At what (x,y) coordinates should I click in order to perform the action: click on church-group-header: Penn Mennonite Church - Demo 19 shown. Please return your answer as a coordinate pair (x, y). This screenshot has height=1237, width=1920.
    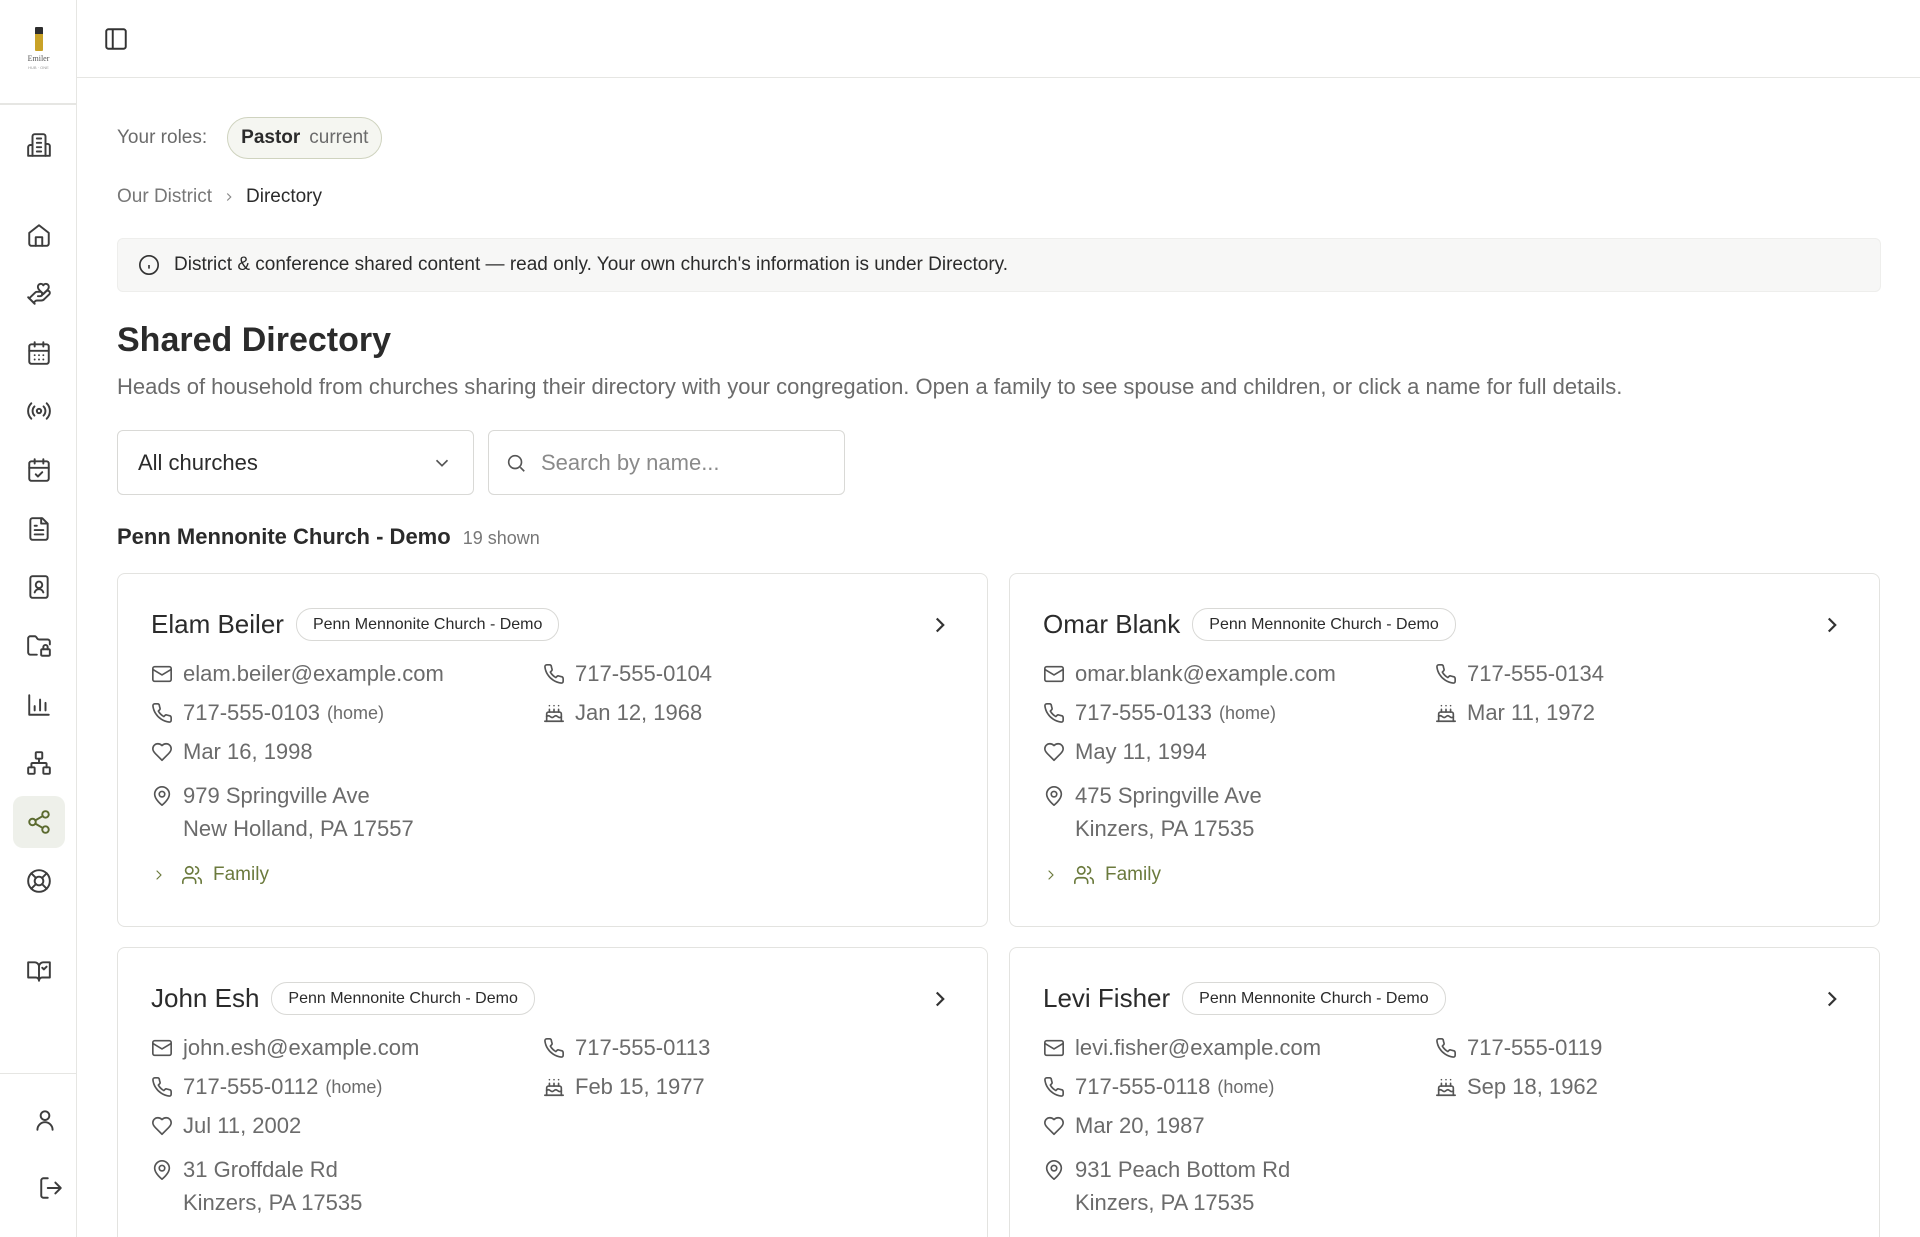
    Looking at the image, I should click on (328, 537).